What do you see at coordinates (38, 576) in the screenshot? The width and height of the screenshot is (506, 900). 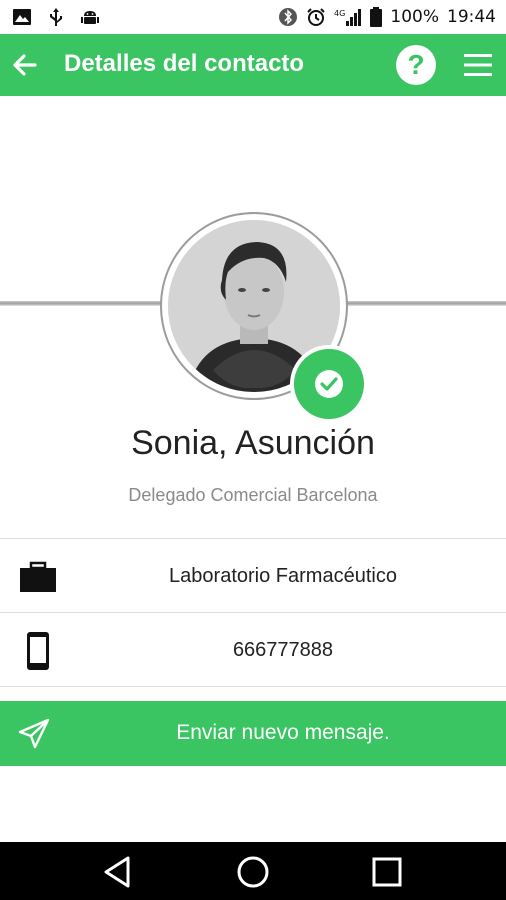 I see `briefcase-icon` at bounding box center [38, 576].